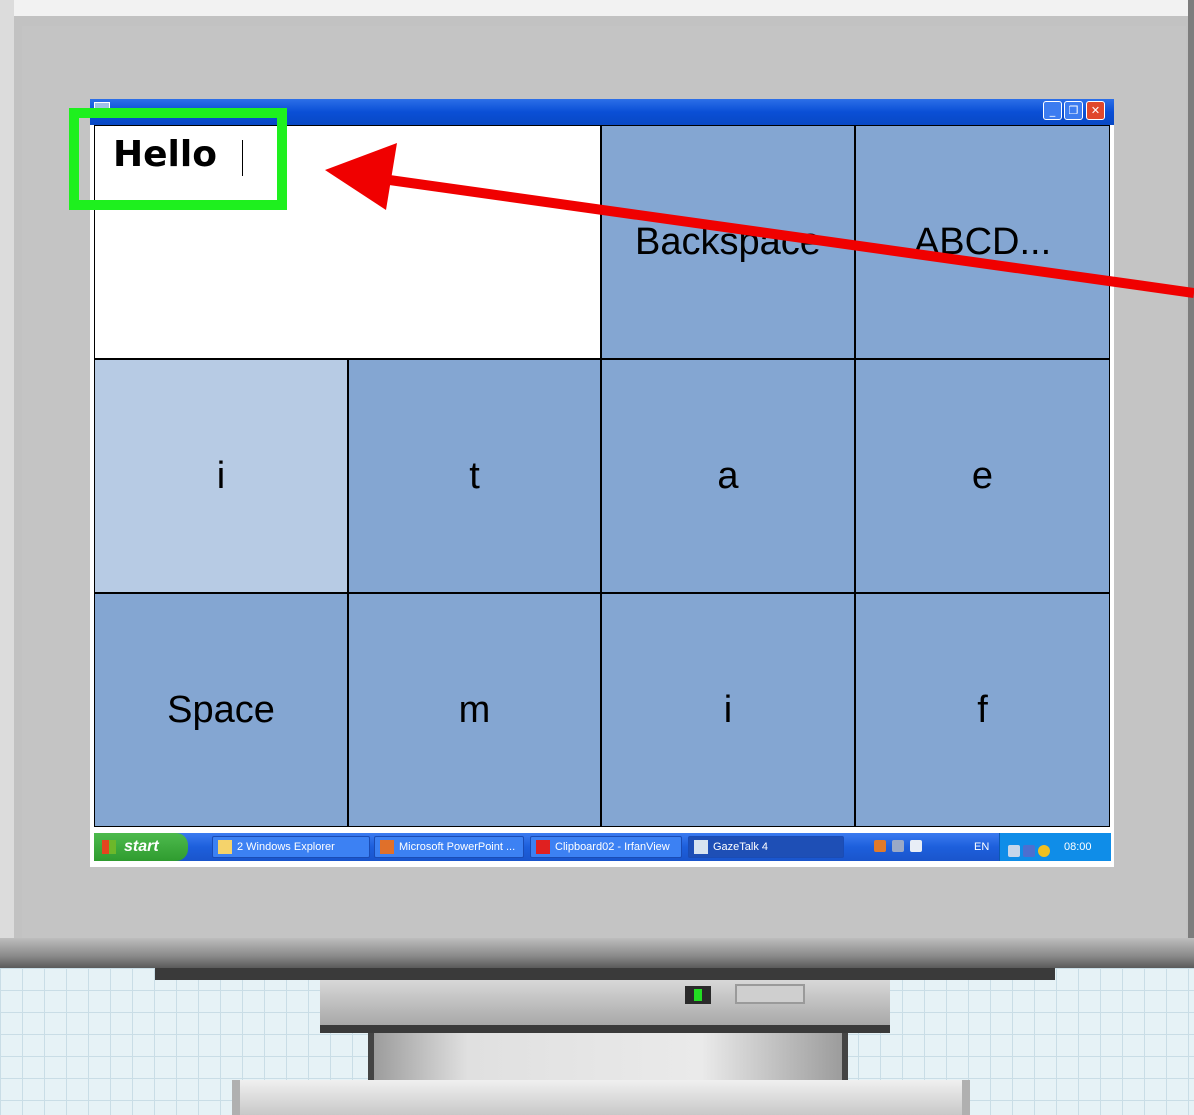  I want to click on key-letter-t: t, so click(474, 476).